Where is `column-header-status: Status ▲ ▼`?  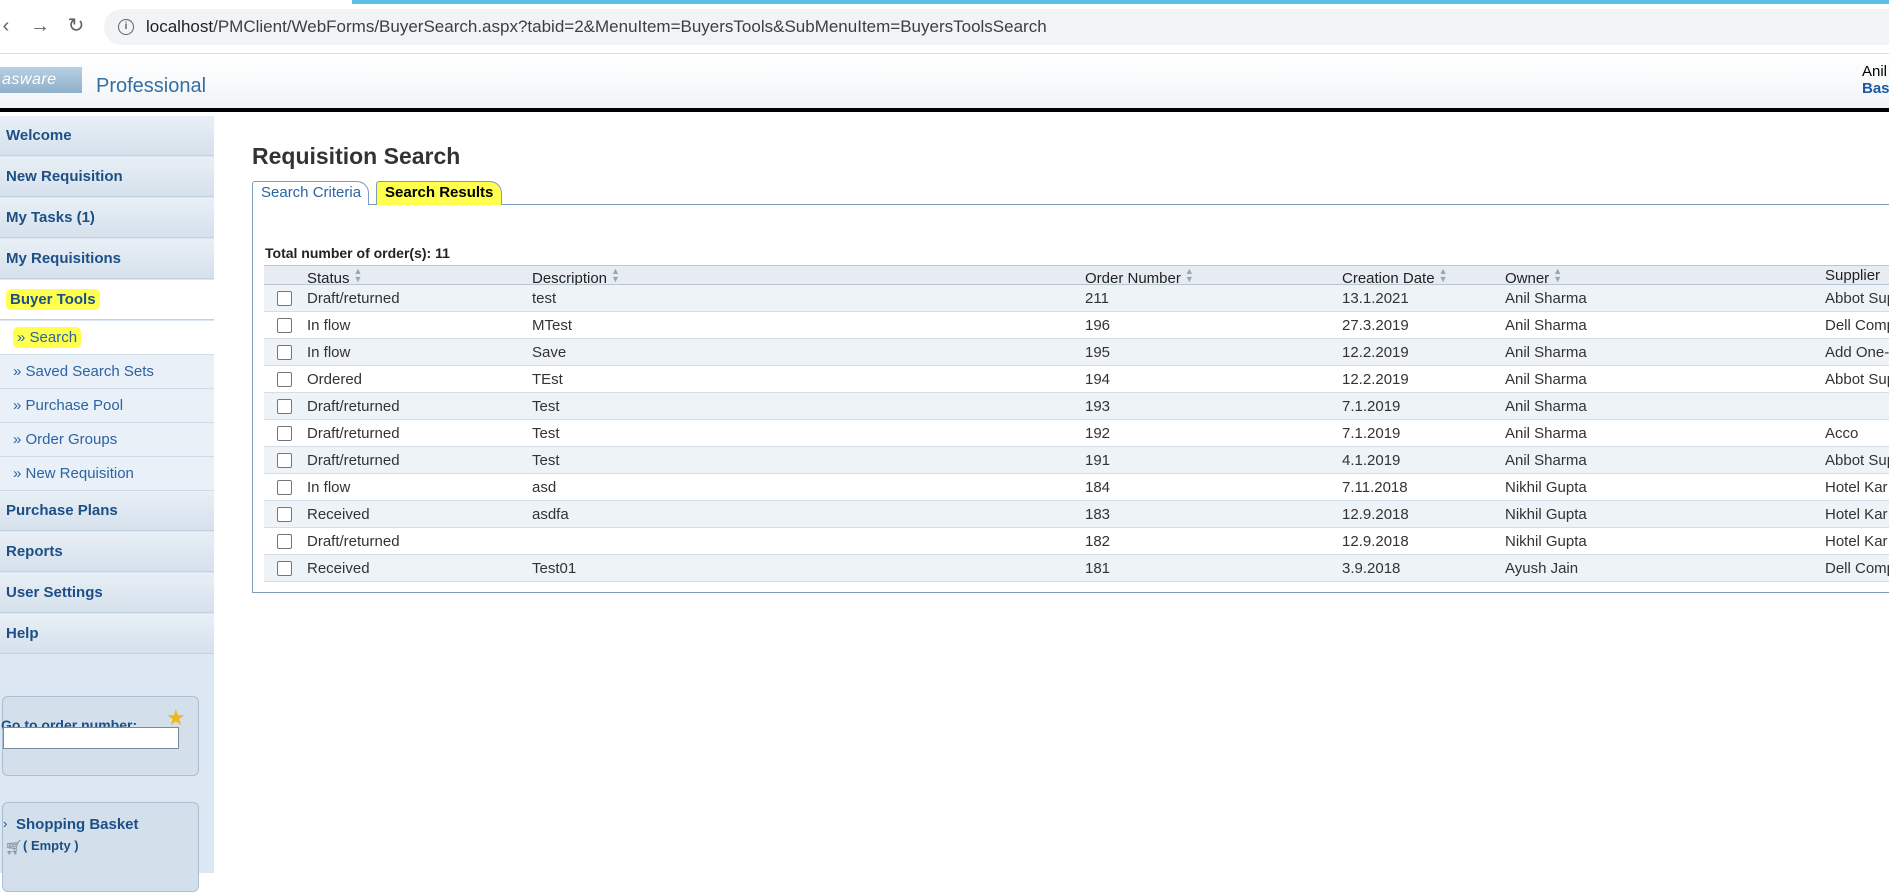
column-header-status: Status ▲ ▼ is located at coordinates (335, 277).